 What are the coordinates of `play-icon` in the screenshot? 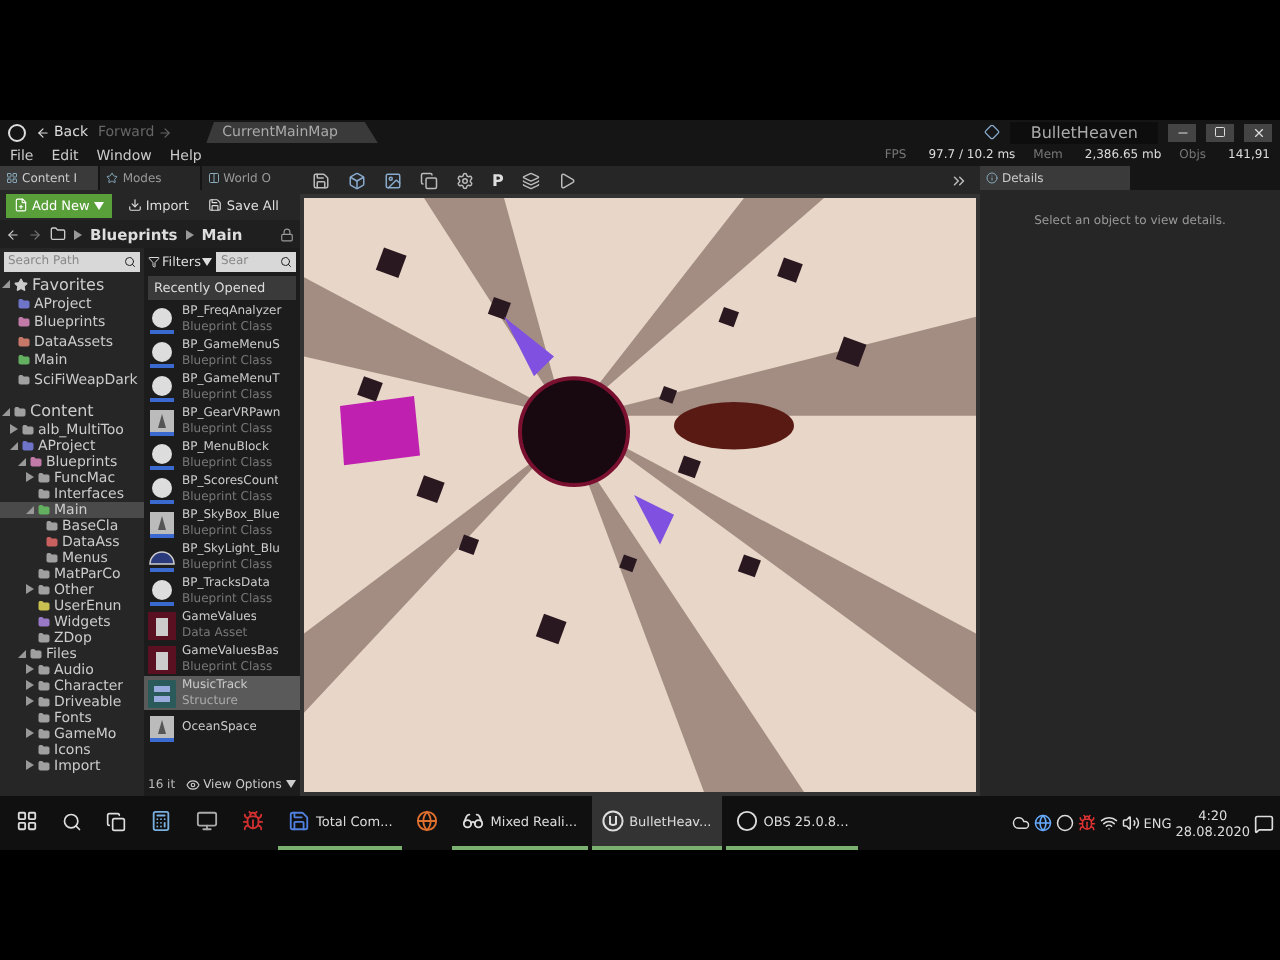 It's located at (566, 180).